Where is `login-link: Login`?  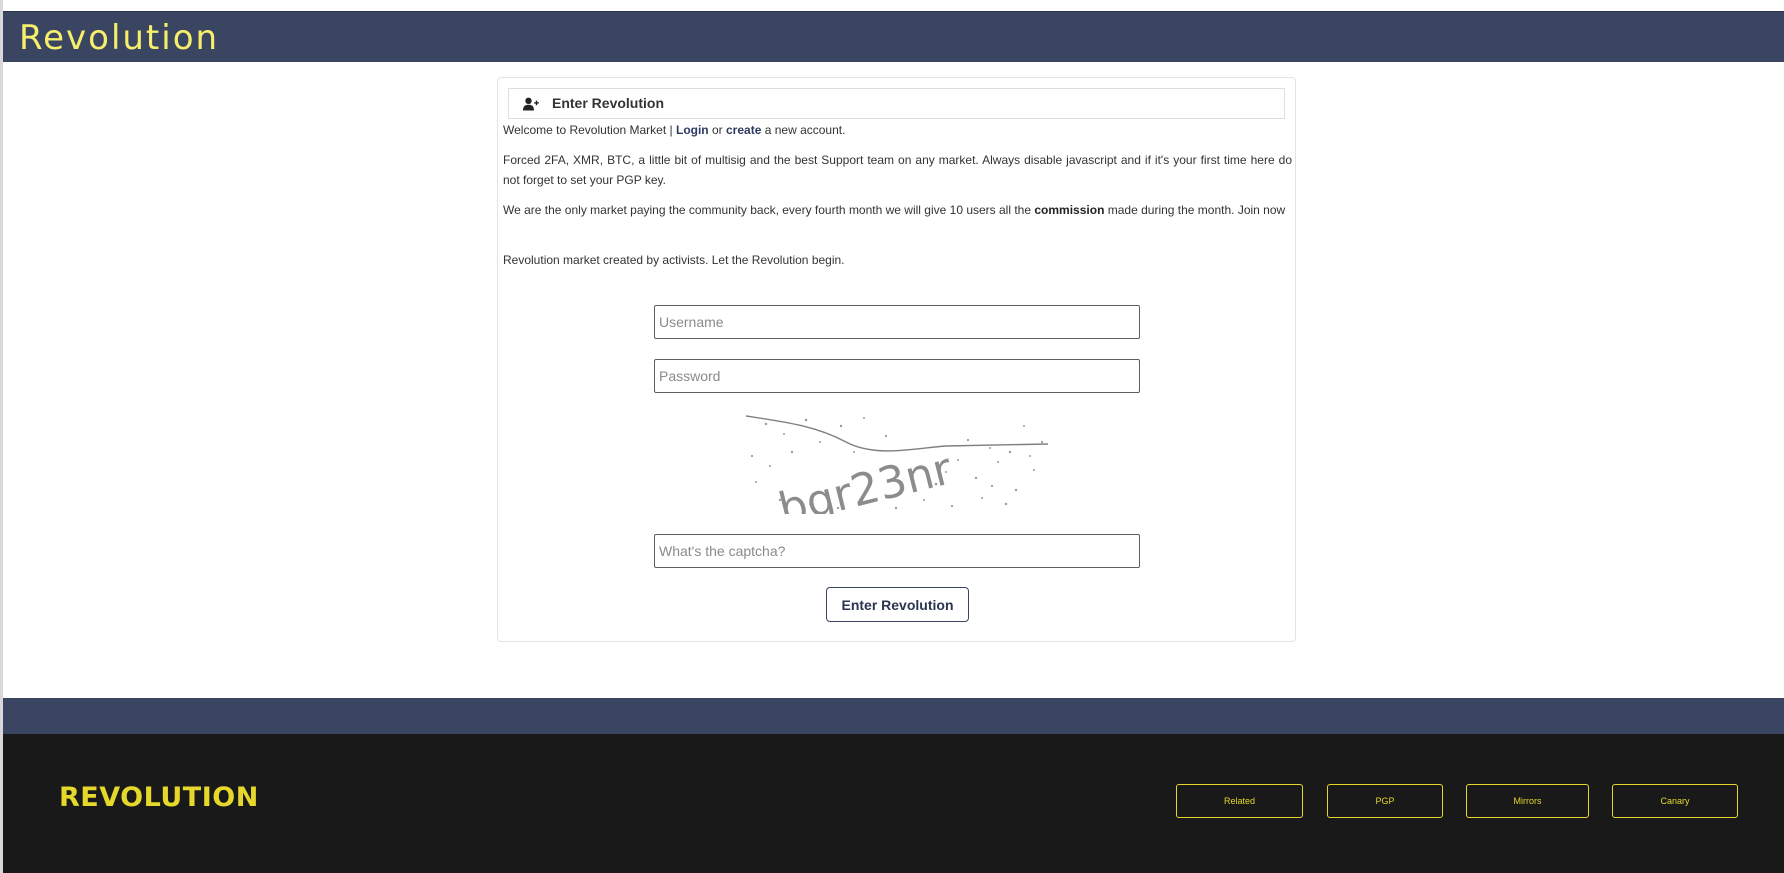 login-link: Login is located at coordinates (692, 130).